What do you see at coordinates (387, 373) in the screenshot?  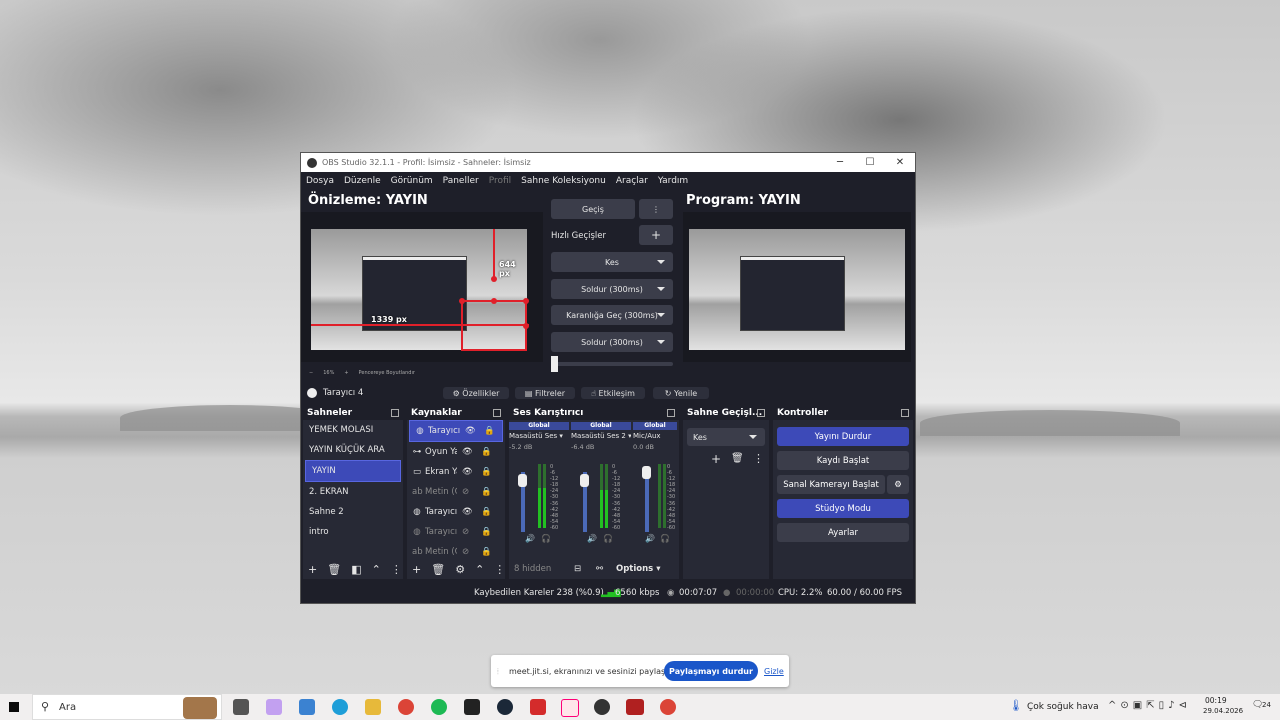 I see `fit-to-window-button: Pencereye Boyutlandır` at bounding box center [387, 373].